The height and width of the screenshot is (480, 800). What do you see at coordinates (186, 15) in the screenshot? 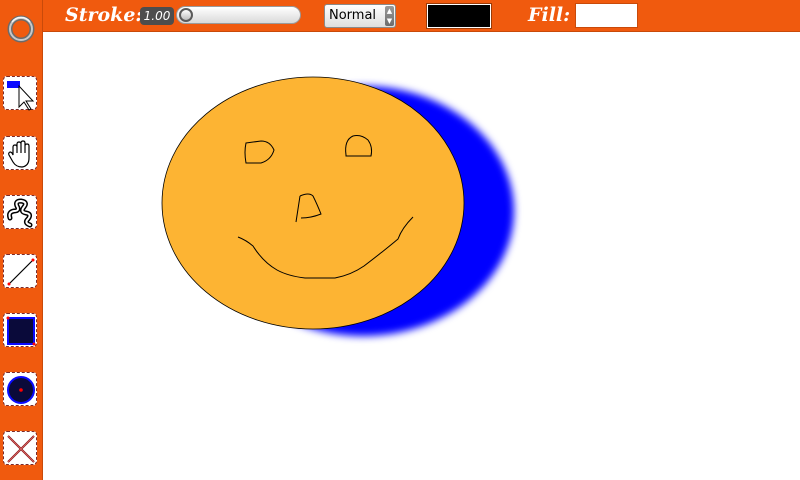
I see `slider-thumb` at bounding box center [186, 15].